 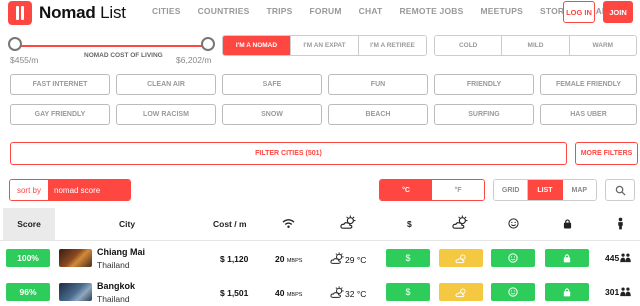 What do you see at coordinates (460, 222) in the screenshot?
I see `climate-icon` at bounding box center [460, 222].